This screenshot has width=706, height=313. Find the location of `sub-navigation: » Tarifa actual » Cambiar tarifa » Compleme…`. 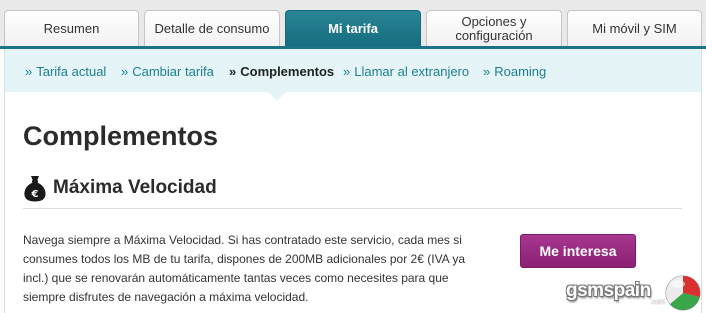

sub-navigation: » Tarifa actual » Cambiar tarifa » Compleme… is located at coordinates (353, 70).